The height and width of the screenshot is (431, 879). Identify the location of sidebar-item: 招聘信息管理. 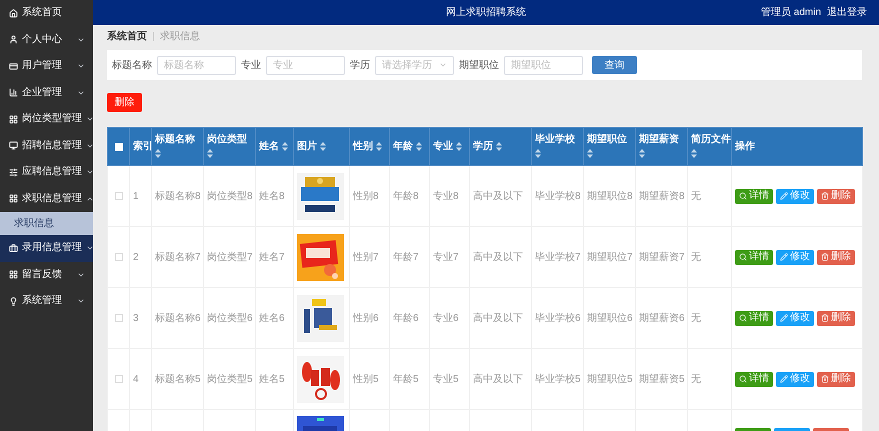
(46, 145).